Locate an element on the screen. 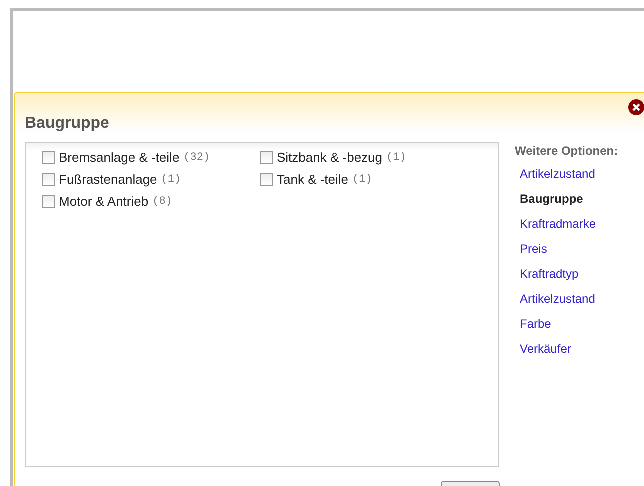  option-label: Bremsanlage & -teile is located at coordinates (119, 157).